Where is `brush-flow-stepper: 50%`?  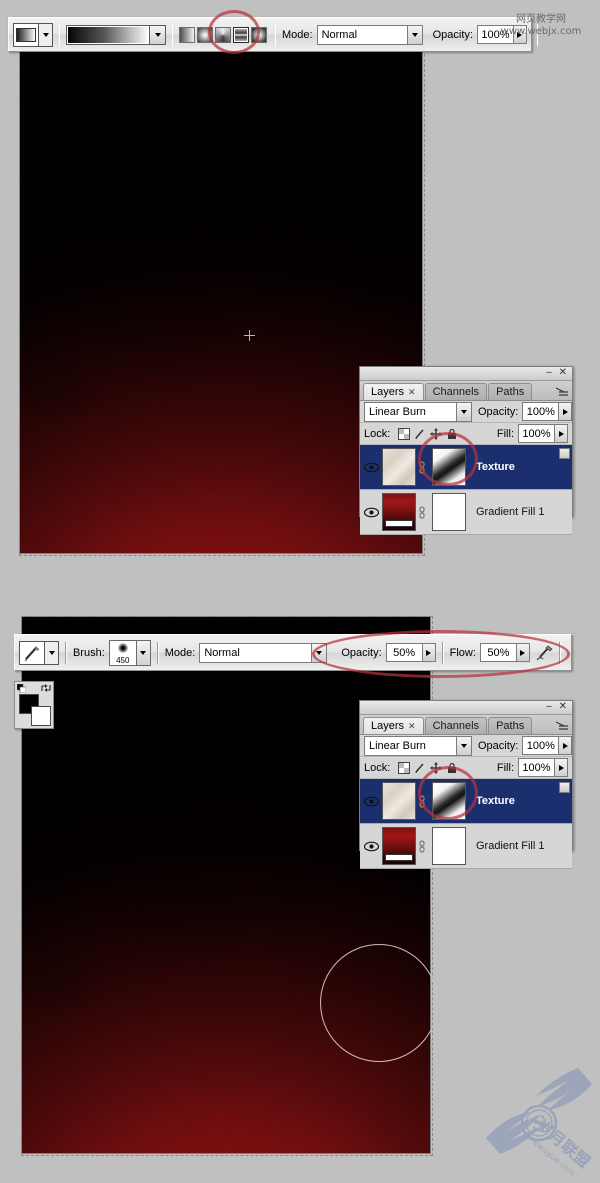 brush-flow-stepper: 50% is located at coordinates (504, 652).